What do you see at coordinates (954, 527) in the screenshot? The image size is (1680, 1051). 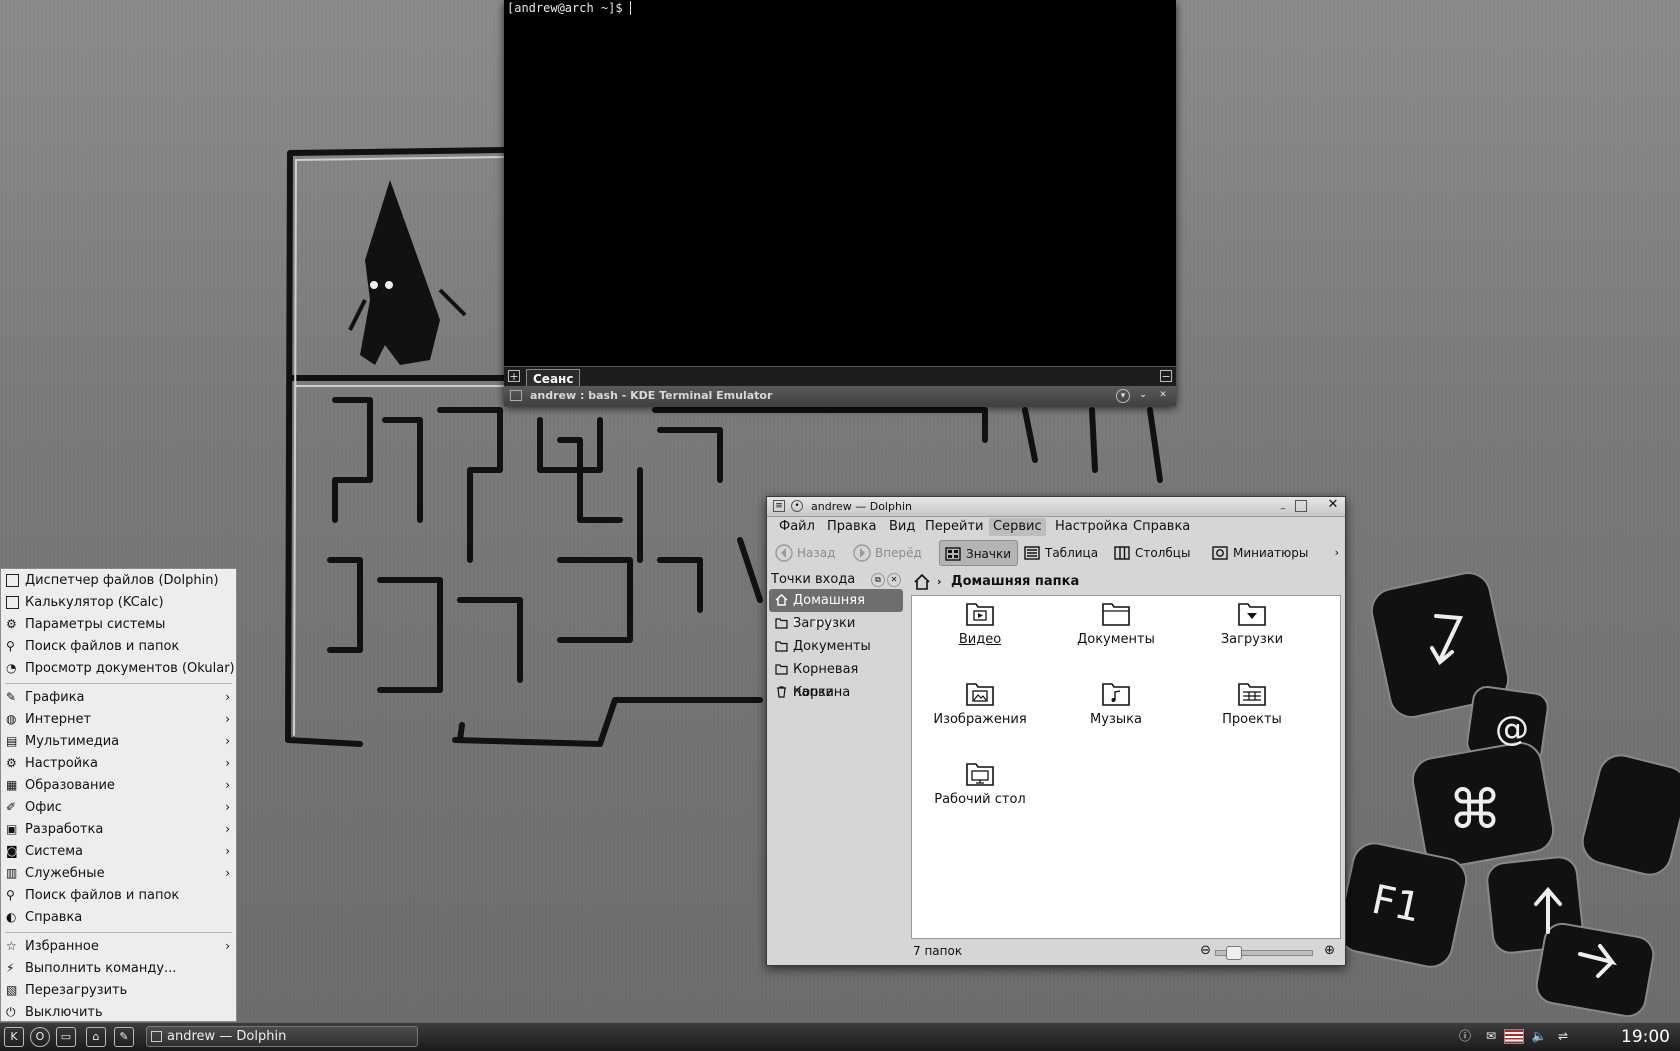 I see `menu-go: Перейти` at bounding box center [954, 527].